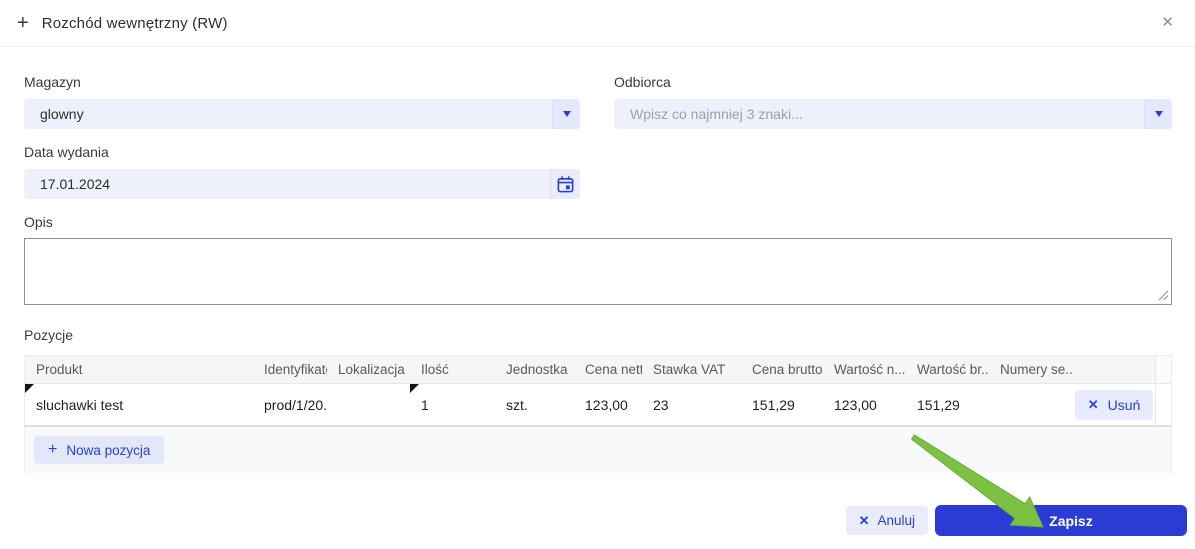 Image resolution: width=1195 pixels, height=549 pixels. What do you see at coordinates (302, 114) in the screenshot?
I see `magazyn-select: glowny` at bounding box center [302, 114].